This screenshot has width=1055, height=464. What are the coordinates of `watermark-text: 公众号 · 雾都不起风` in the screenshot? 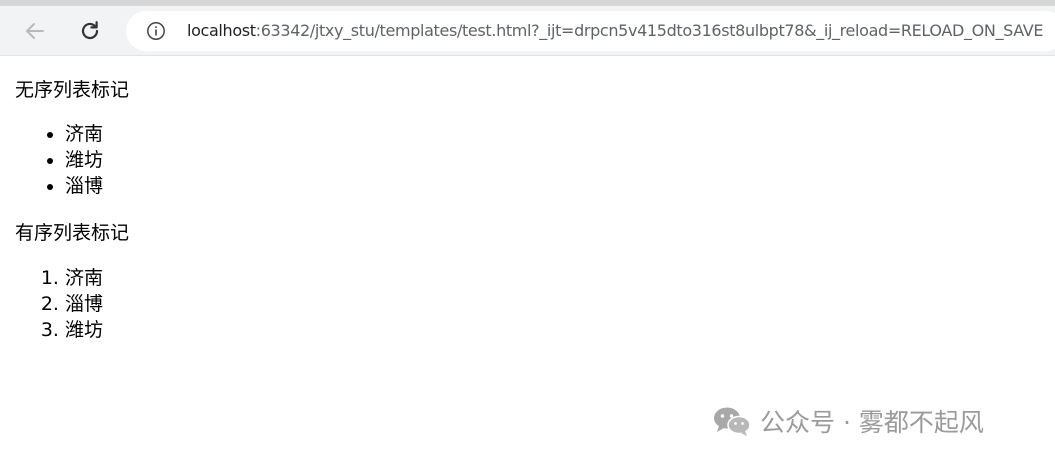 It's located at (872, 422).